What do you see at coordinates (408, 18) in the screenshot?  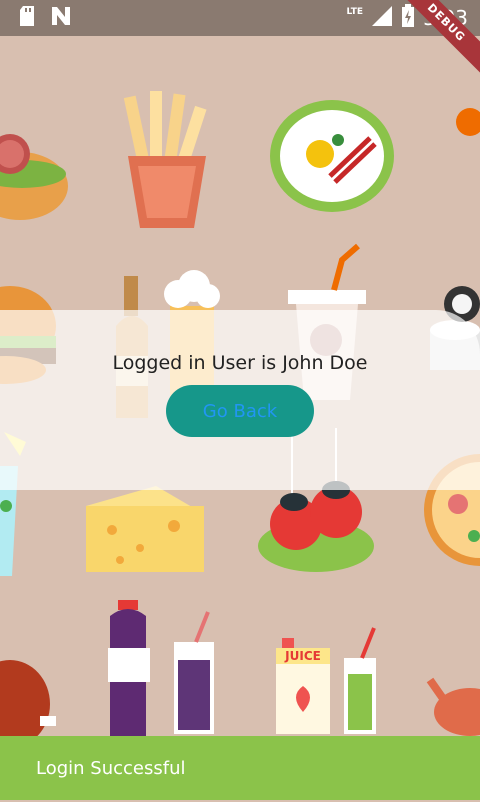 I see `battery-charging-icon` at bounding box center [408, 18].